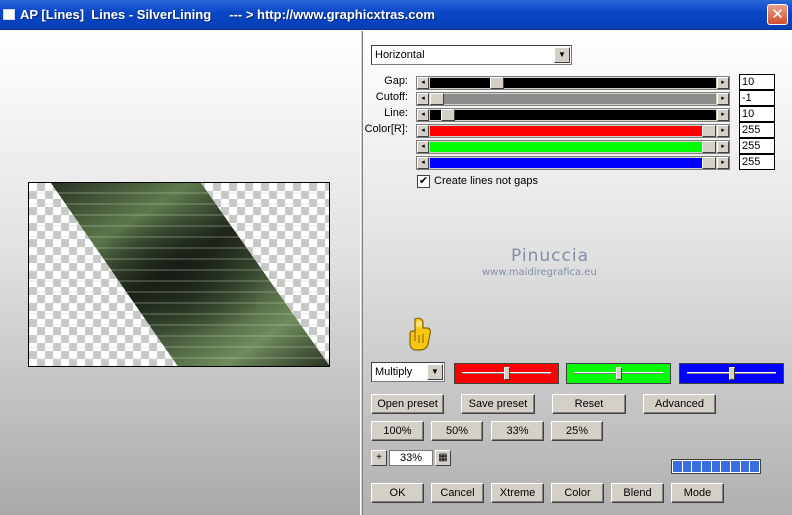  Describe the element at coordinates (550, 256) in the screenshot. I see `watermark-name: Pinuccia` at that location.